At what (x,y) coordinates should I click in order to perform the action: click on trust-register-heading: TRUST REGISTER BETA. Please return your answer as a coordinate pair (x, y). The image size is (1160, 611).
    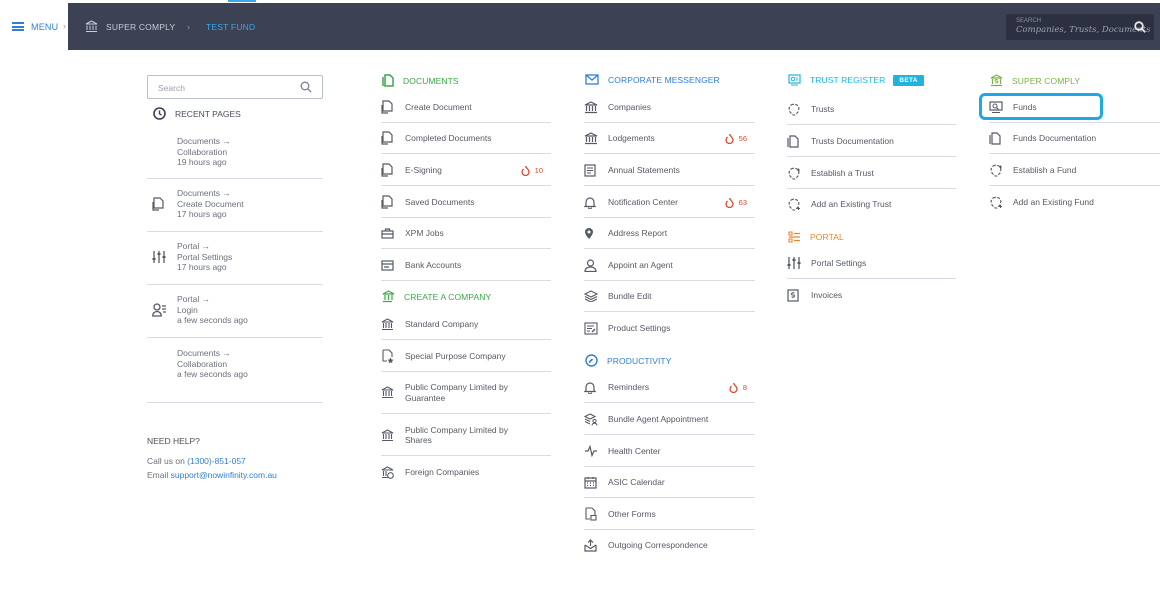
    Looking at the image, I should click on (856, 80).